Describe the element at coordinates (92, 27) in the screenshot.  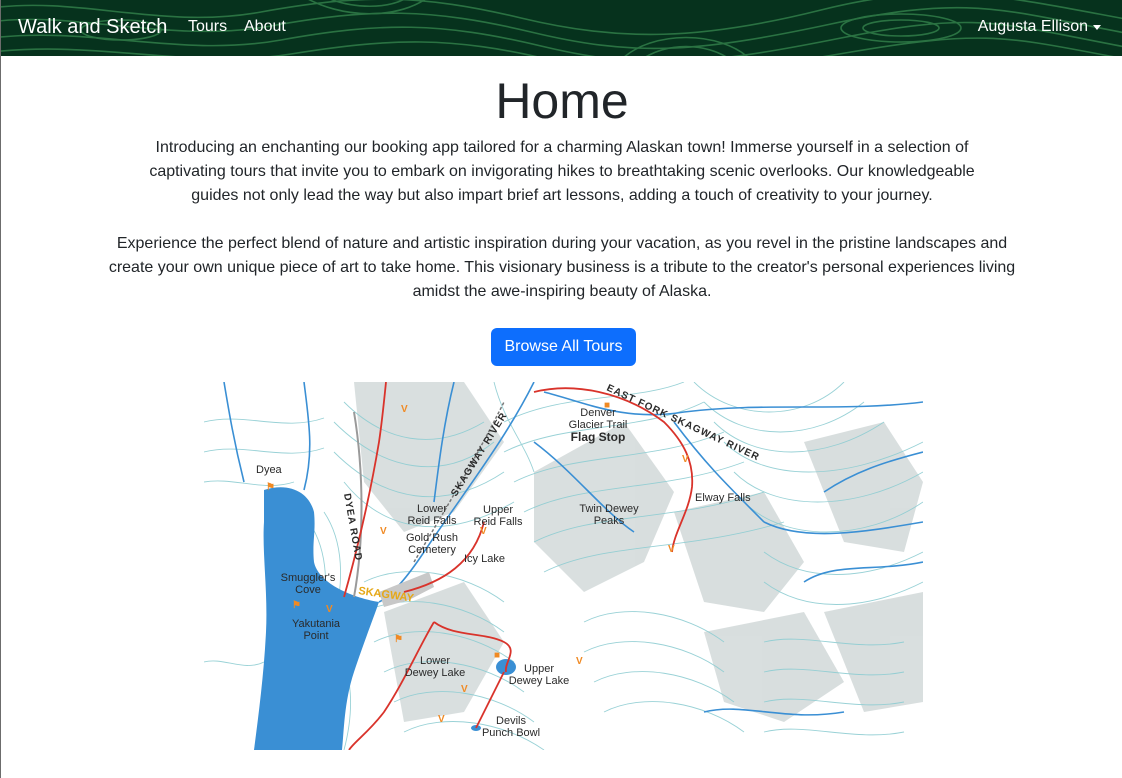
I see `brand-link: Walk and Sketch` at that location.